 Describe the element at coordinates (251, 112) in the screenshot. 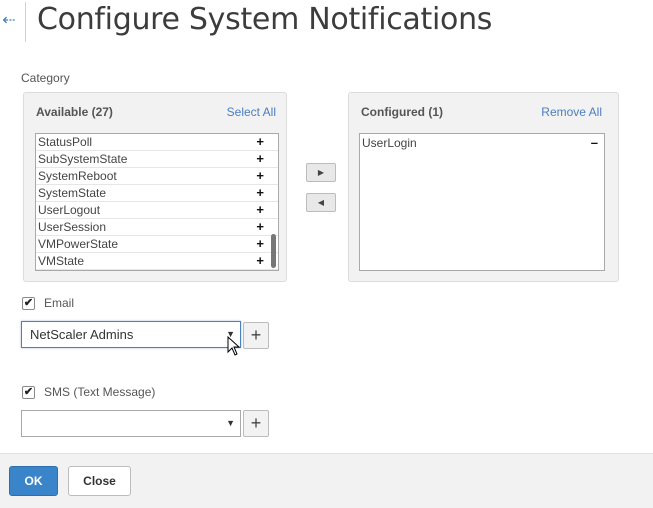

I see `select-all-link: Select All` at that location.